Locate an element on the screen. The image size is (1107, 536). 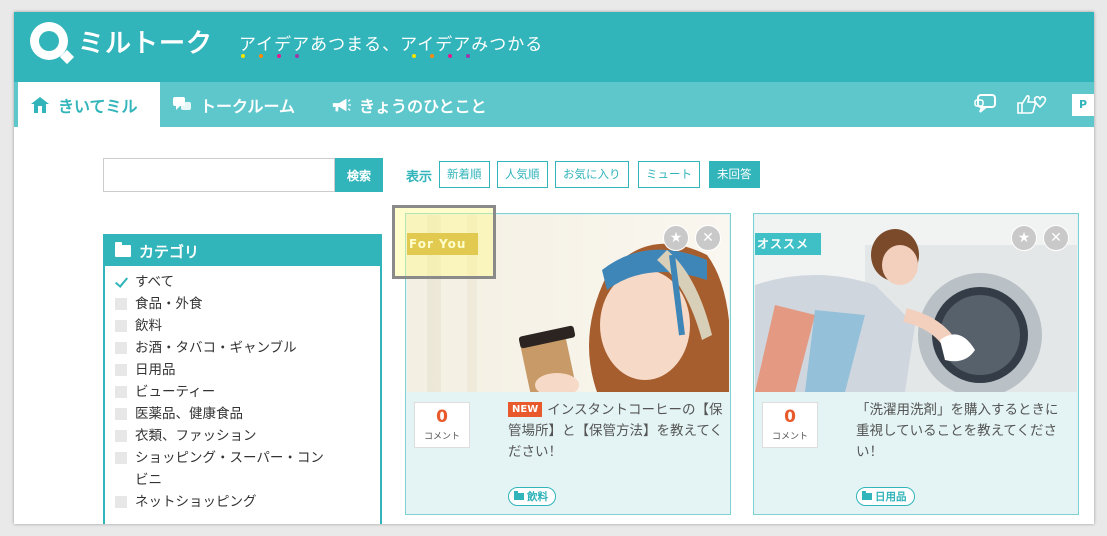
highlight-box is located at coordinates (444, 242).